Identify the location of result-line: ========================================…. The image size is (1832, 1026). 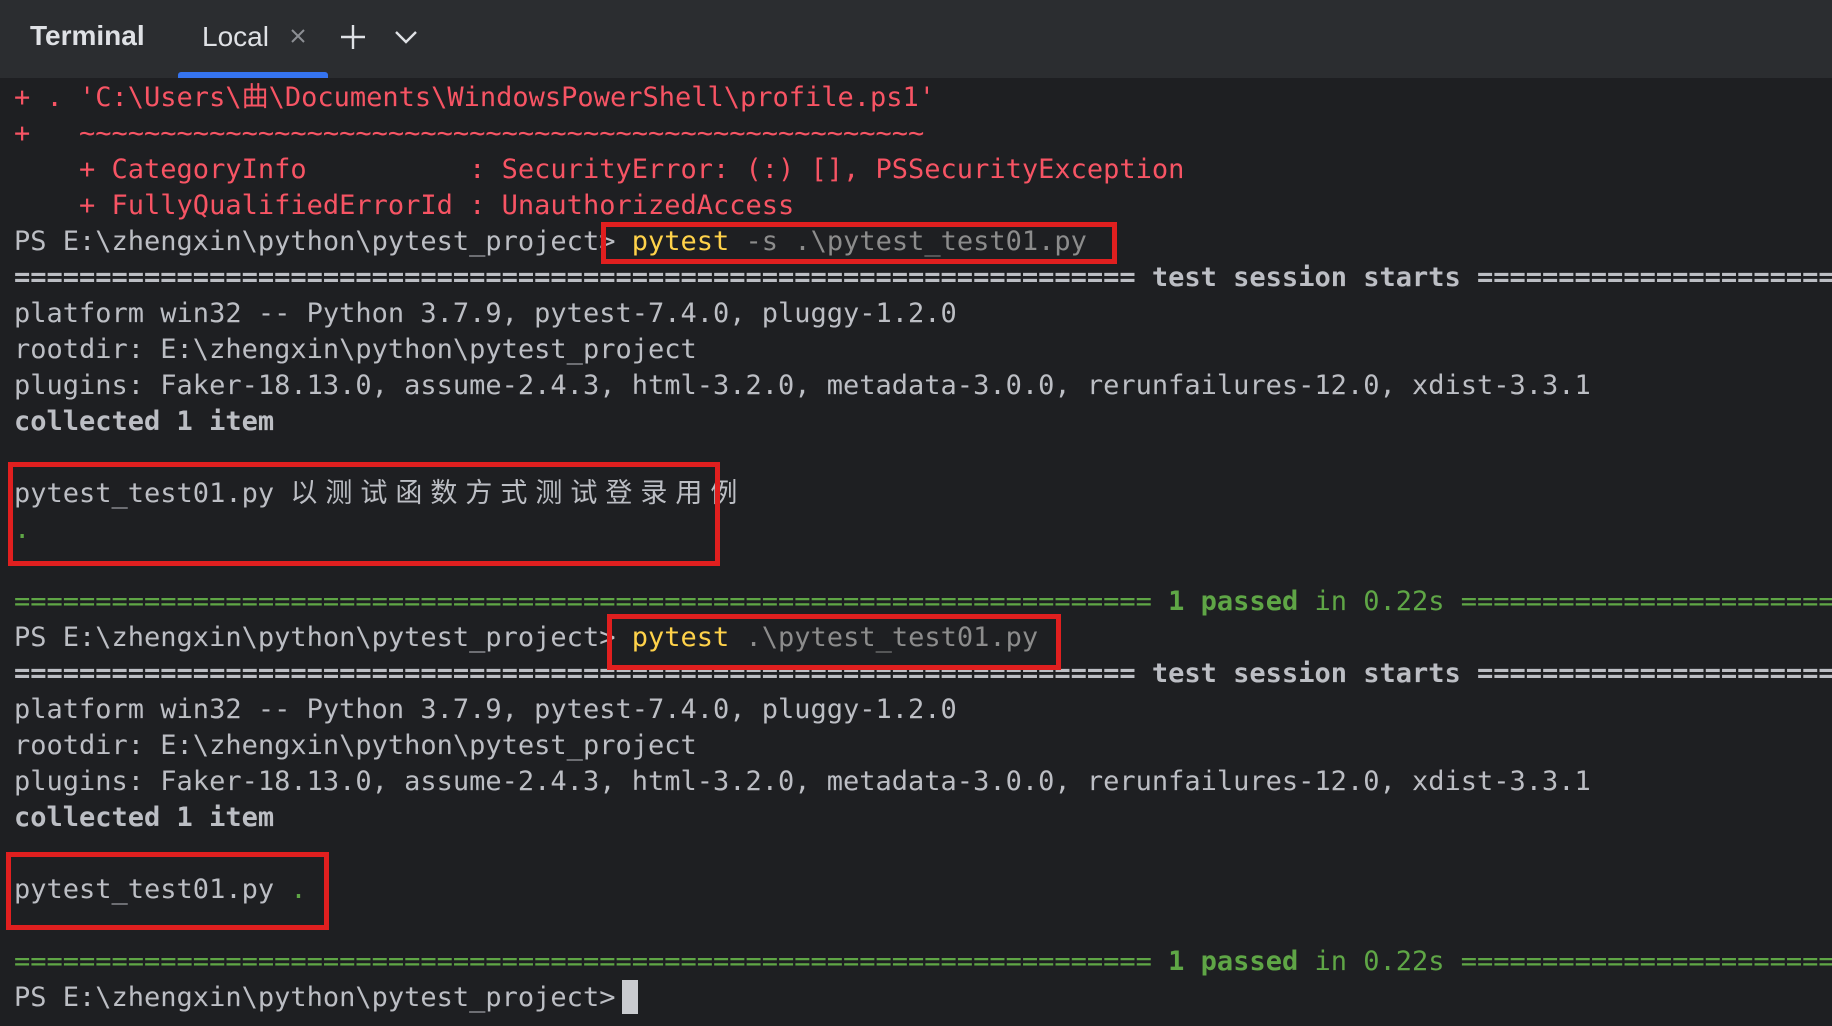
(923, 962).